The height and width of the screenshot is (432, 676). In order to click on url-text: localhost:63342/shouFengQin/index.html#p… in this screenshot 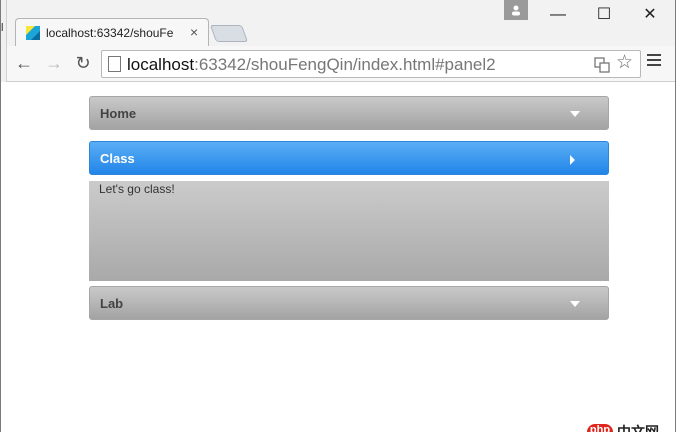, I will do `click(311, 65)`.